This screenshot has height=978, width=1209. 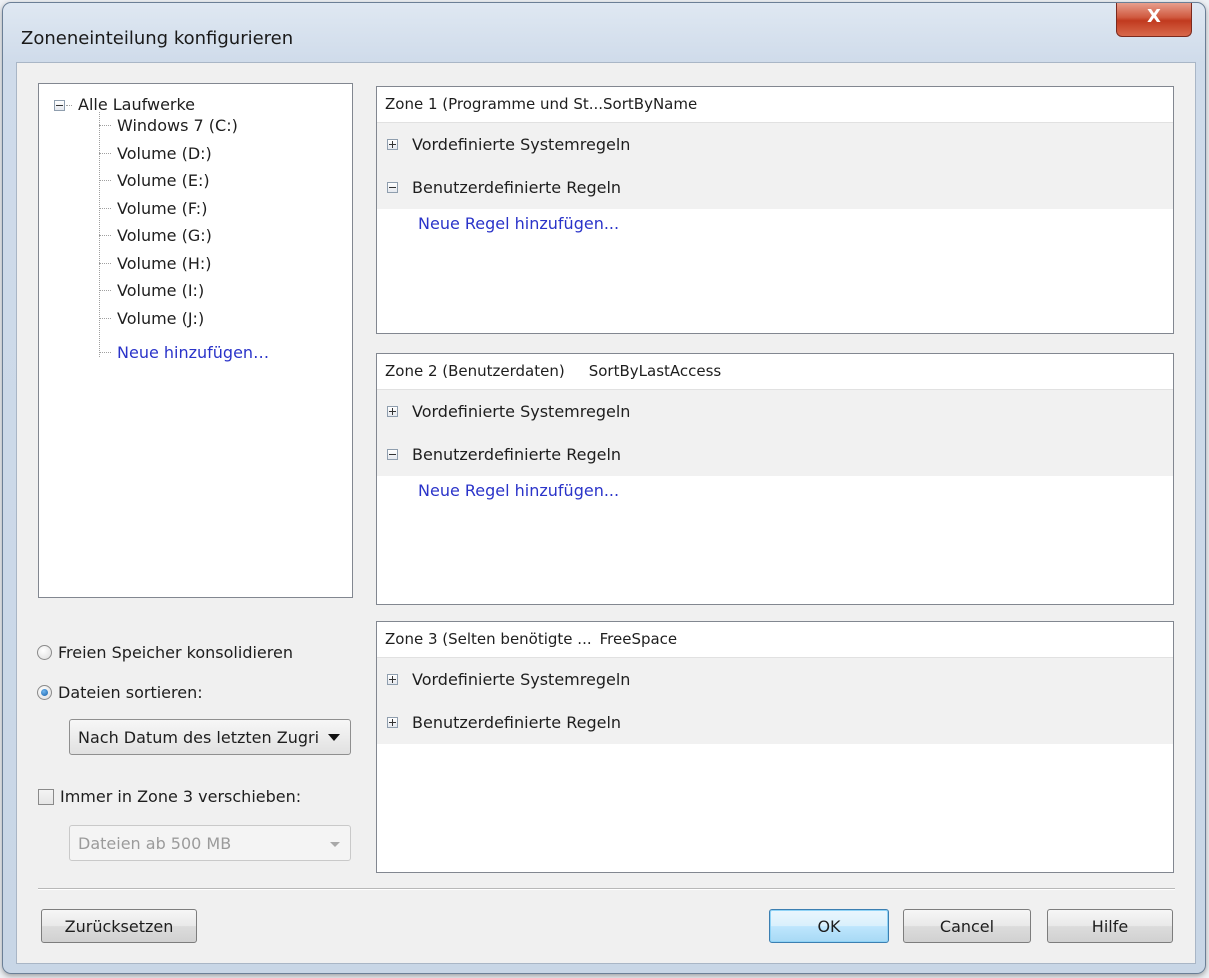 I want to click on help-label: Hilfe, so click(x=1110, y=926).